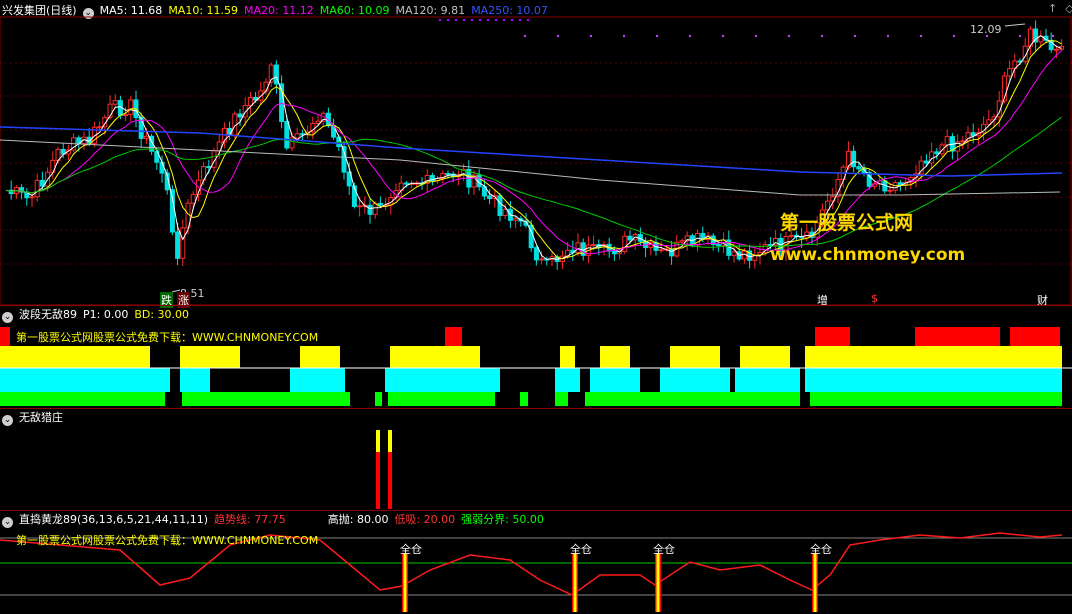 This screenshot has width=1072, height=614. Describe the element at coordinates (1060, 9) in the screenshot. I see `top-right-icons: ↑ ◇` at that location.